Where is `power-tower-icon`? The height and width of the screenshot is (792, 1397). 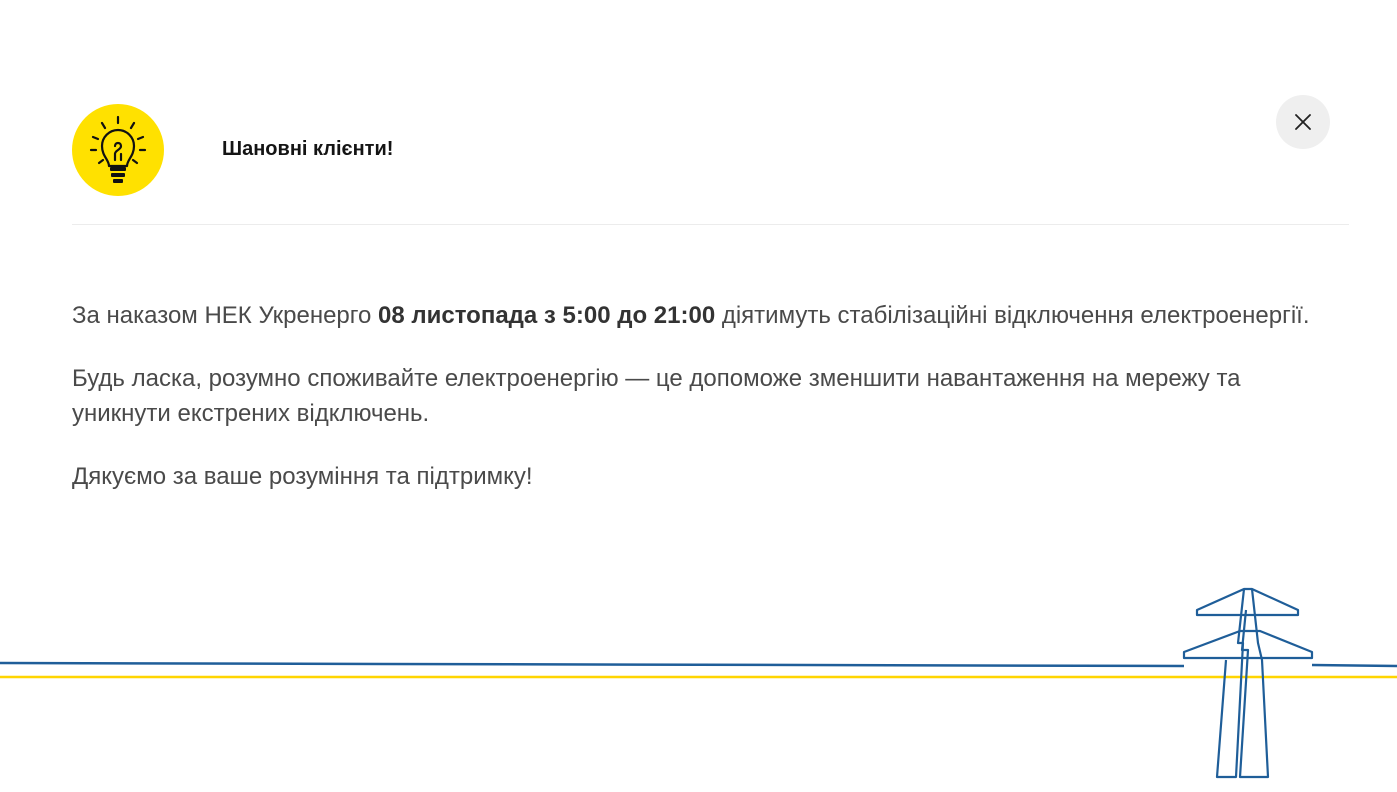
power-tower-icon is located at coordinates (1248, 683).